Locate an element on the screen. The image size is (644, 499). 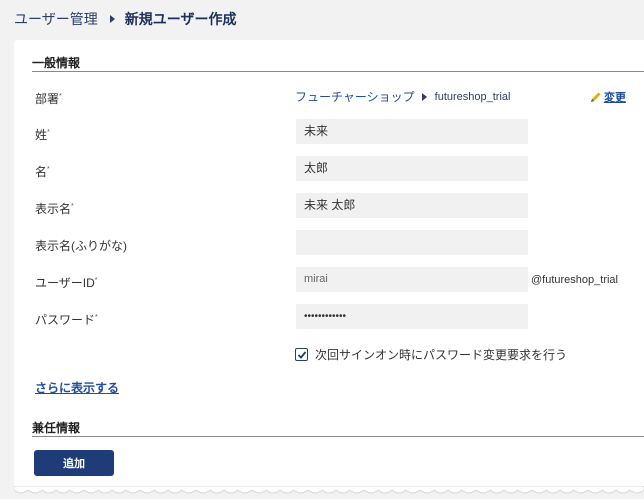
require-password-change-row: 次回サインオン時にパスワード変更要求を行う is located at coordinates (431, 354).